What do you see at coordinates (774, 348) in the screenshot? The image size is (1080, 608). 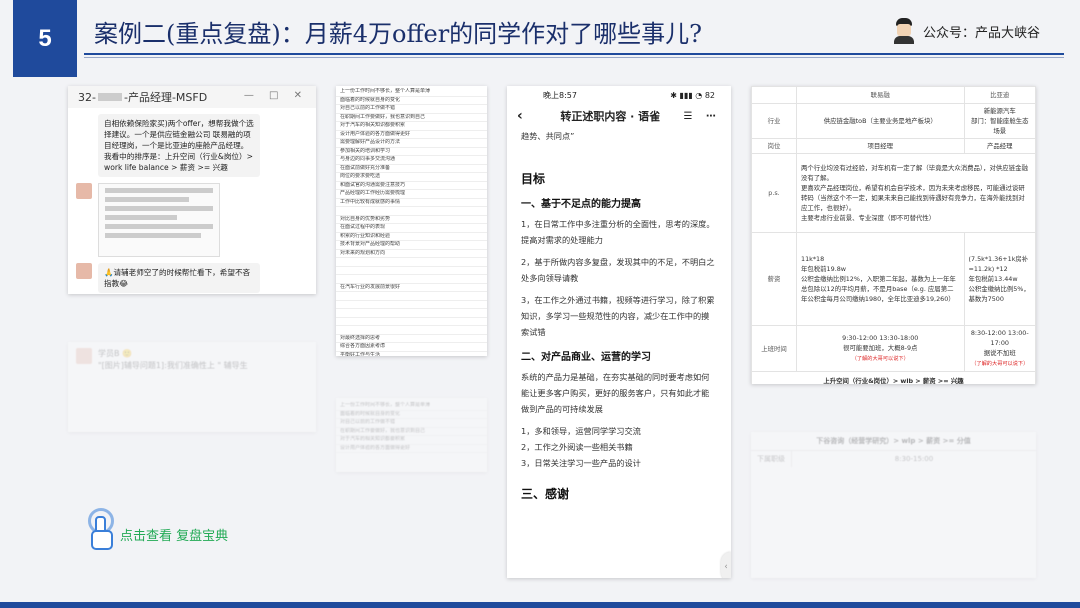 I see `row-header: 上班时间` at bounding box center [774, 348].